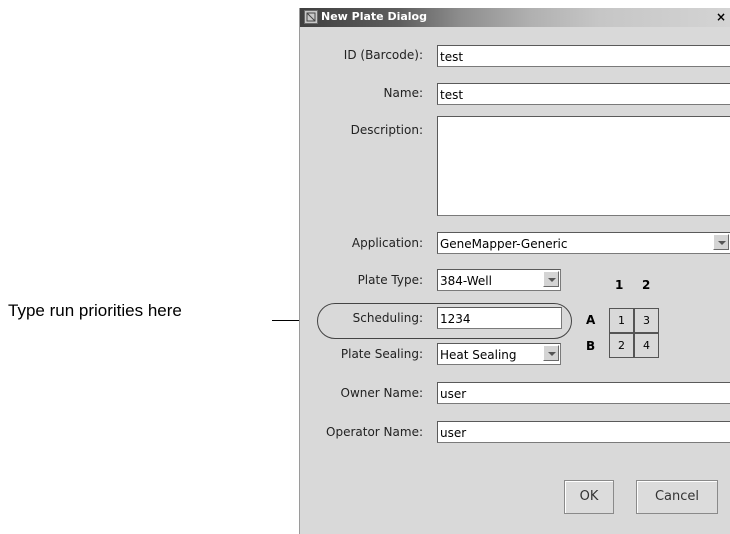  I want to click on plate-type-select: 384-Well, so click(499, 280).